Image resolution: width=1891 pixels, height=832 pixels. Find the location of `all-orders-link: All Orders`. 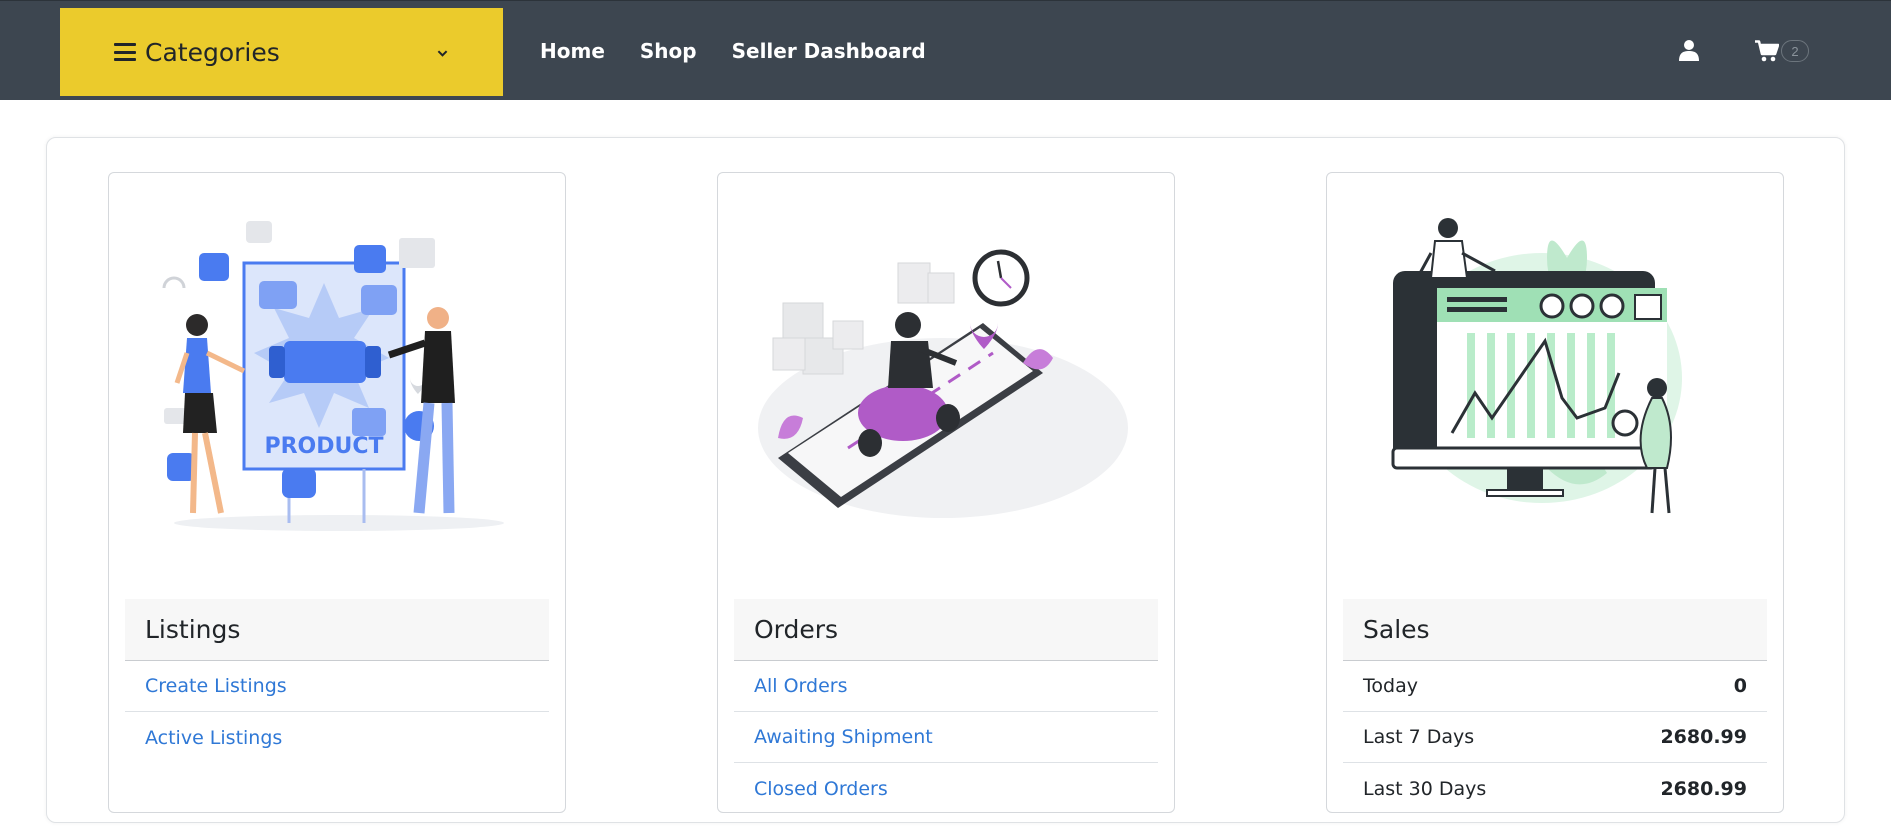

all-orders-link: All Orders is located at coordinates (801, 686).